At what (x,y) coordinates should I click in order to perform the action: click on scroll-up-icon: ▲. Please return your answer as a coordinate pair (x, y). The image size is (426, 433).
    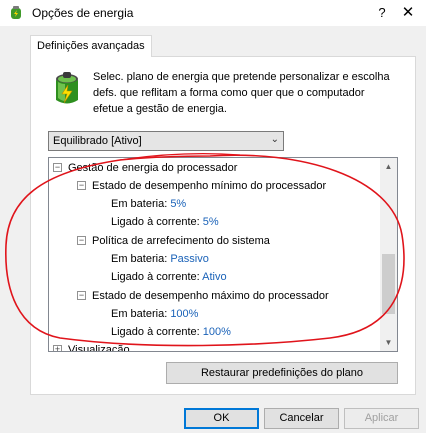
    Looking at the image, I should click on (388, 166).